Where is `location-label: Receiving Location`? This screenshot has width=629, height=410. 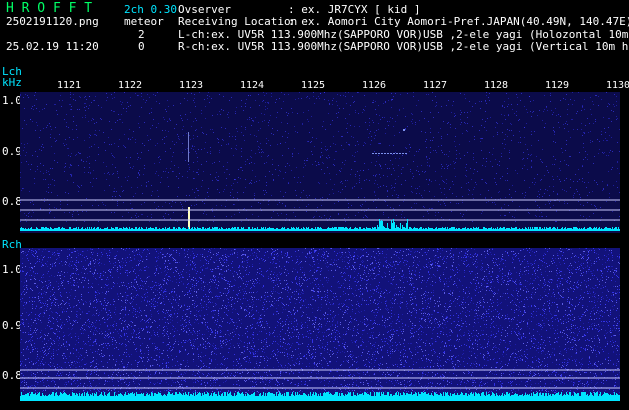 location-label: Receiving Location is located at coordinates (238, 21).